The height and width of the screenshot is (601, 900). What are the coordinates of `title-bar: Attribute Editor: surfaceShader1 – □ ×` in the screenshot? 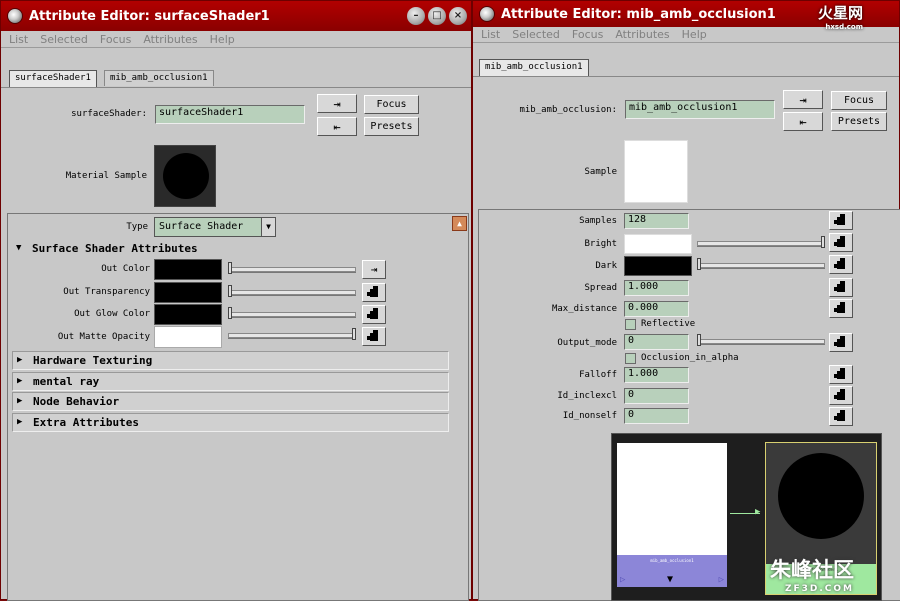 It's located at (236, 16).